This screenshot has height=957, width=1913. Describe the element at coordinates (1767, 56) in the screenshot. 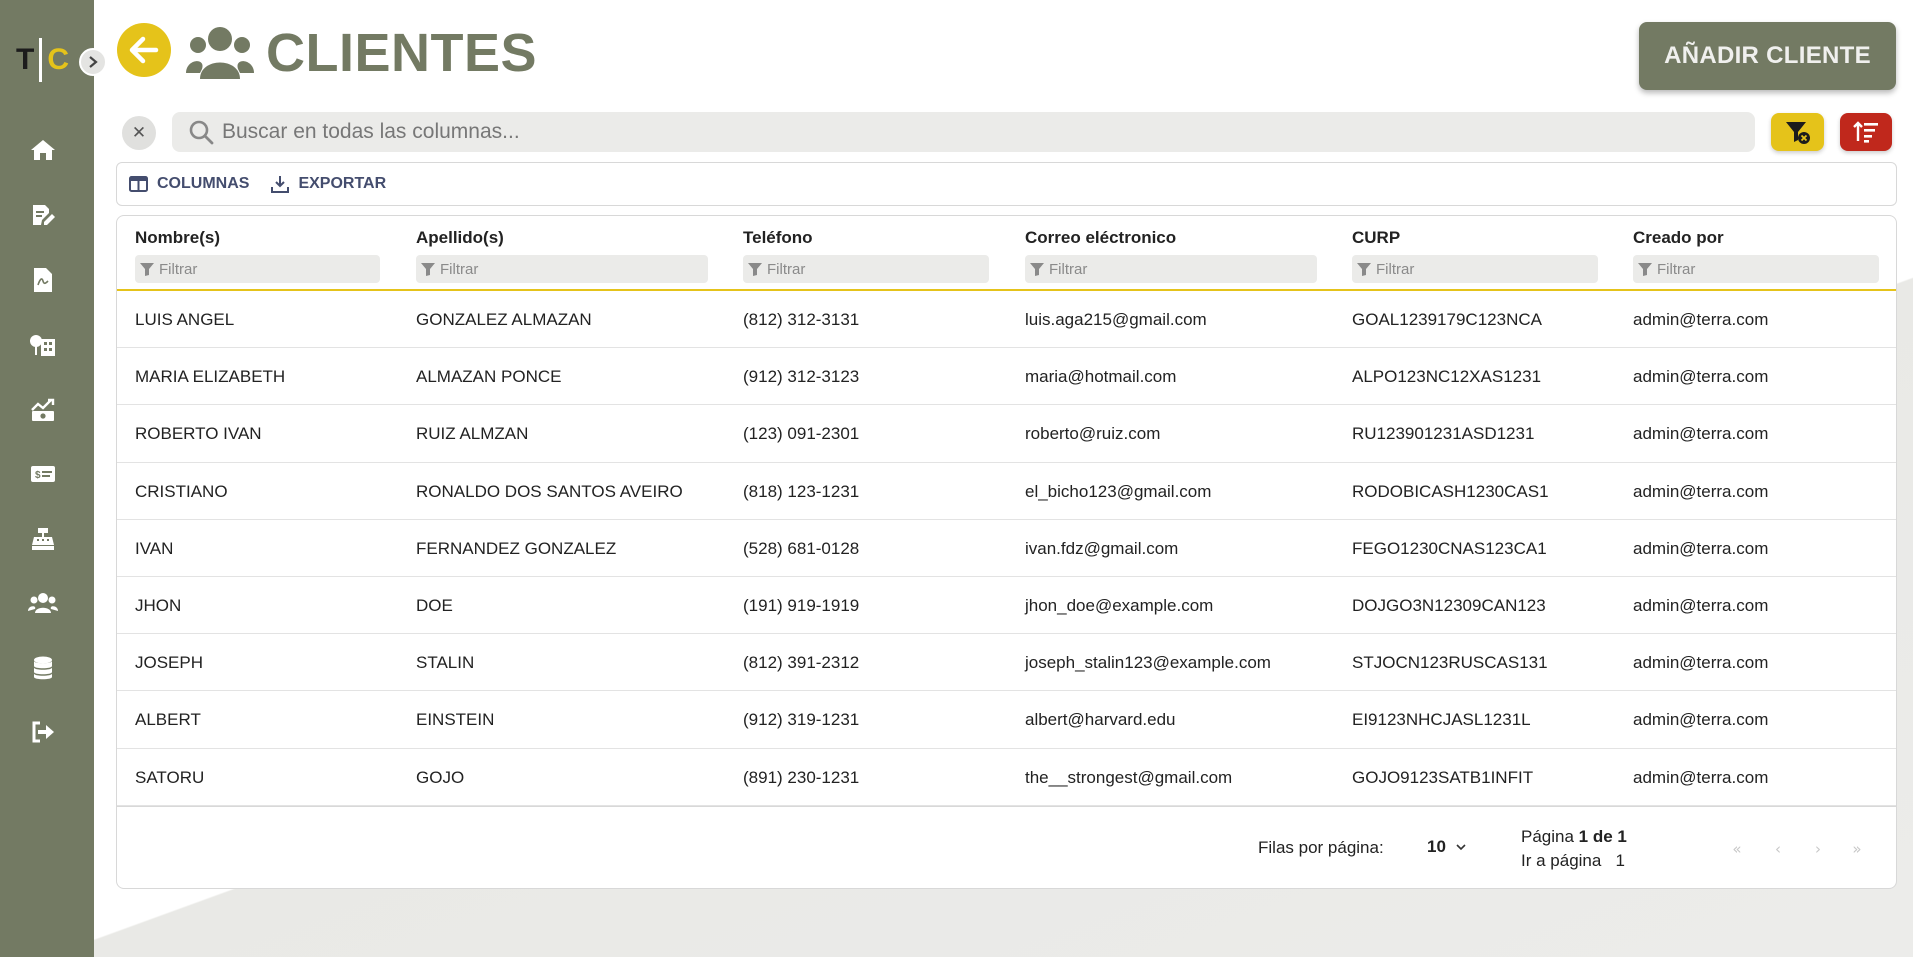

I see `add-client-button: AÑADIR CLIENTE` at that location.